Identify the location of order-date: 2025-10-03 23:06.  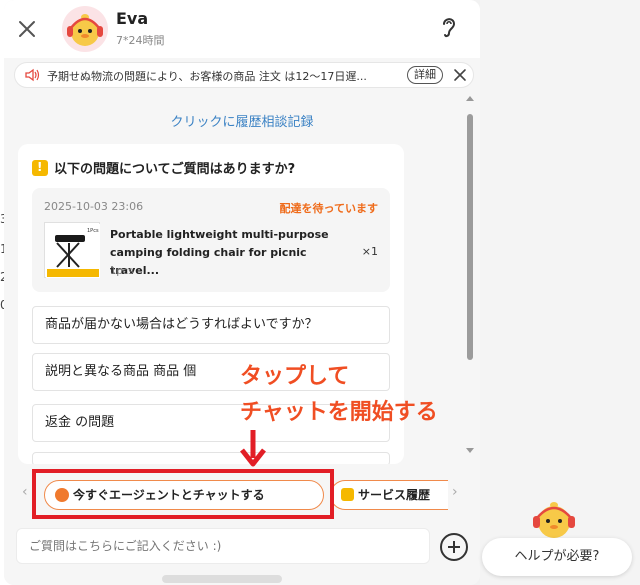
(94, 206).